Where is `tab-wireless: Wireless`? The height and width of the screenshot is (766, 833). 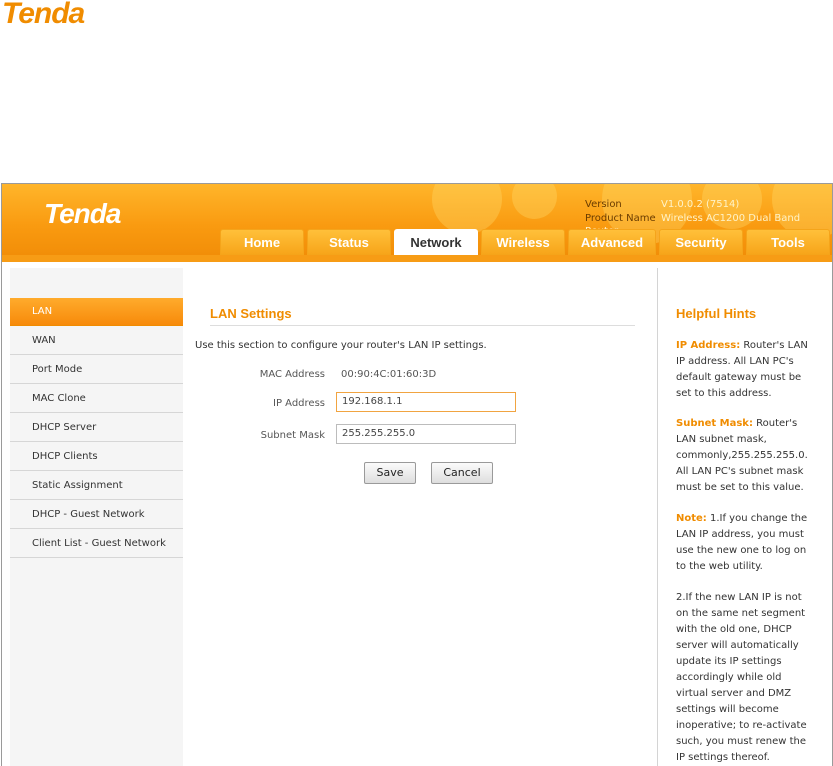
tab-wireless: Wireless is located at coordinates (523, 242).